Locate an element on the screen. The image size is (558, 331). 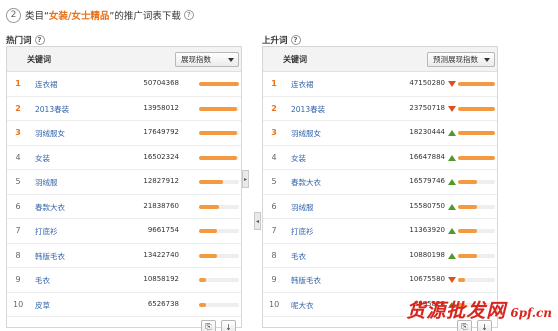
metric-value: 10675580 is located at coordinates (427, 279).